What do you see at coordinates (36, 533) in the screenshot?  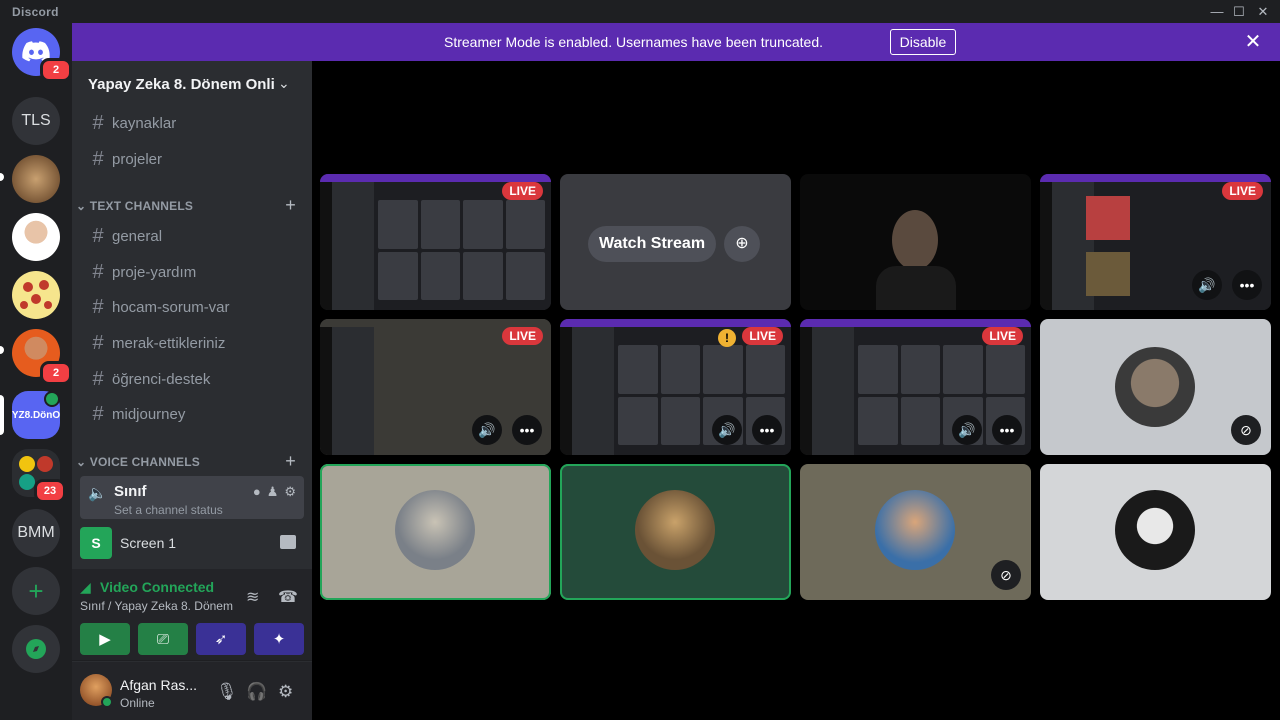 I see `guild-bmm: BMM` at bounding box center [36, 533].